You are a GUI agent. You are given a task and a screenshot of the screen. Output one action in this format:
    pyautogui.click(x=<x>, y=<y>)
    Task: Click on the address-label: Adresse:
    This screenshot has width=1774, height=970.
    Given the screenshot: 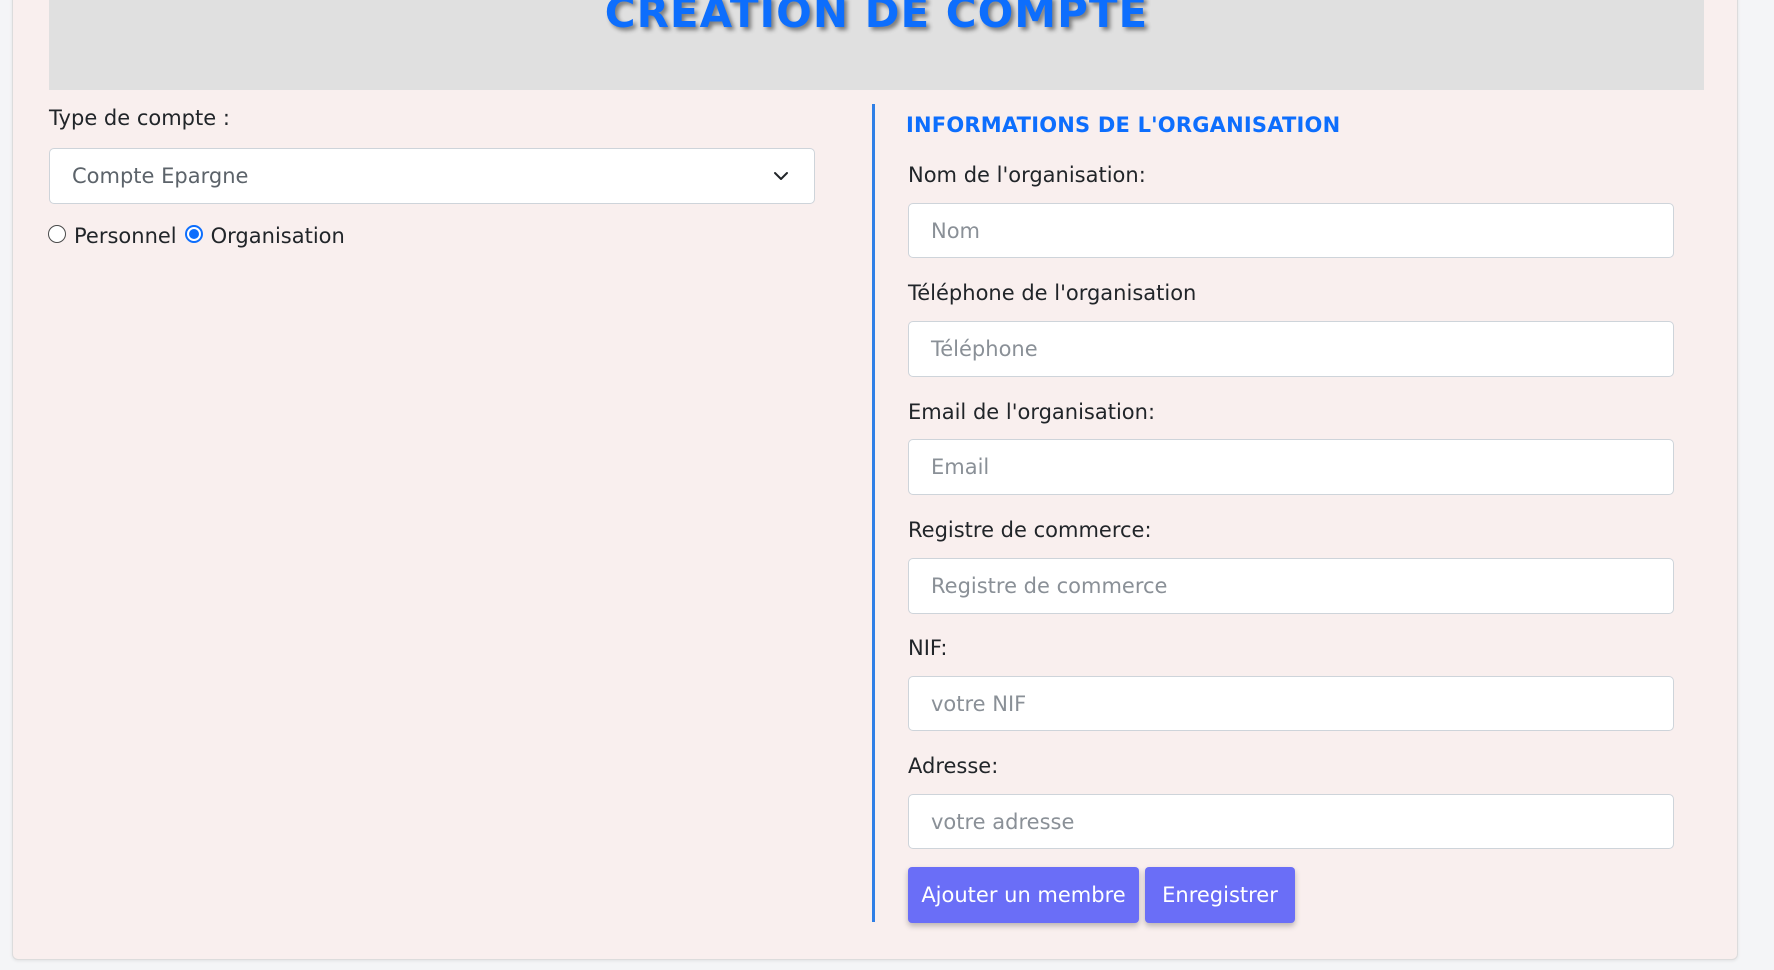 What is the action you would take?
    pyautogui.click(x=953, y=766)
    